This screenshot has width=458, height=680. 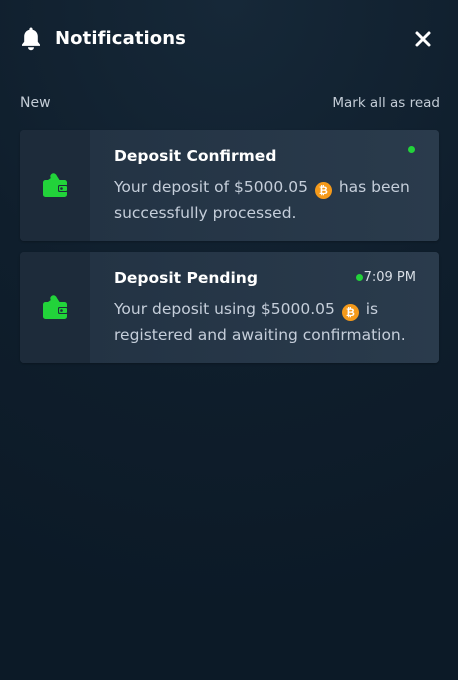 I want to click on page-title: Notifications, so click(x=120, y=38).